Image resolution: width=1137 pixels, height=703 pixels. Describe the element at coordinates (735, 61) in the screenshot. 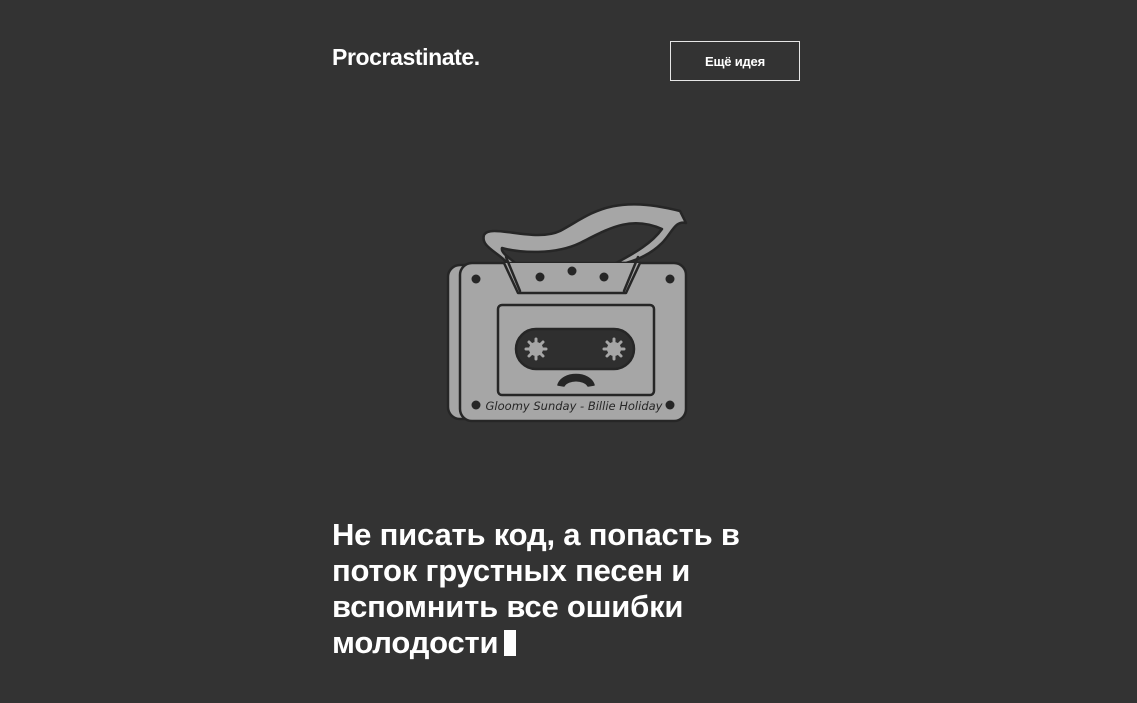

I see `more-idea-button: Ещё идея` at that location.